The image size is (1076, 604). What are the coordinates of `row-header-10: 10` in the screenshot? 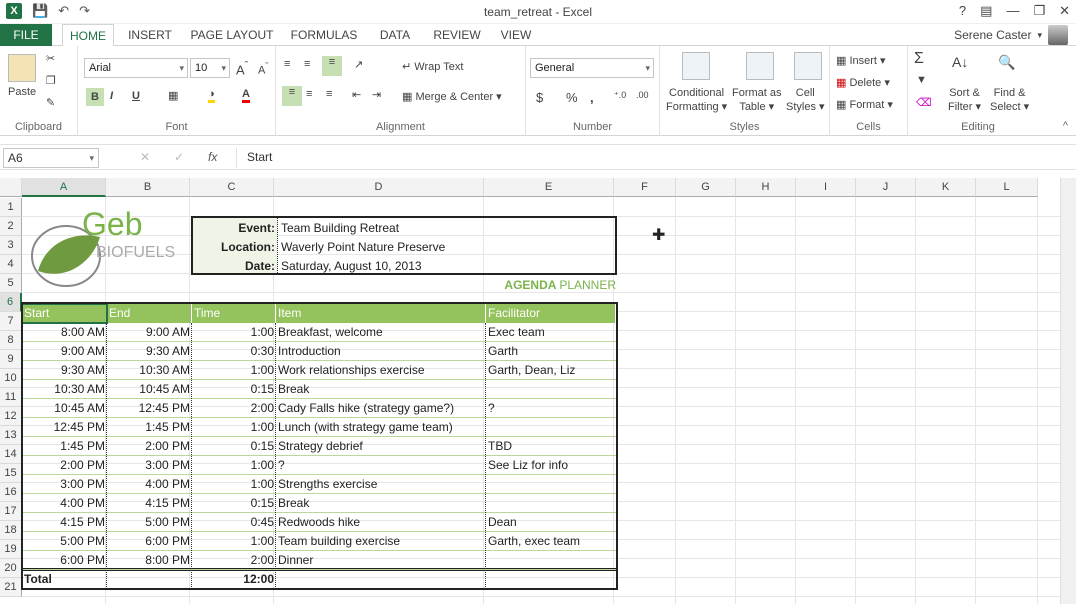 It's located at (11, 378).